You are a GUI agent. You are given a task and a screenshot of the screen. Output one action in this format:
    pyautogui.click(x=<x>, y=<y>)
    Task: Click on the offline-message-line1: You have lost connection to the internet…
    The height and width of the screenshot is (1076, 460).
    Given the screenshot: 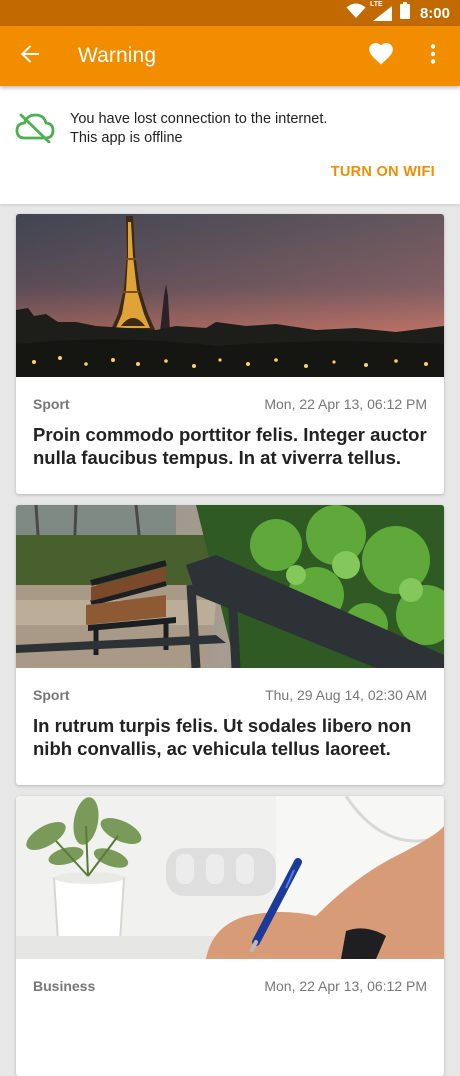 What is the action you would take?
    pyautogui.click(x=199, y=119)
    